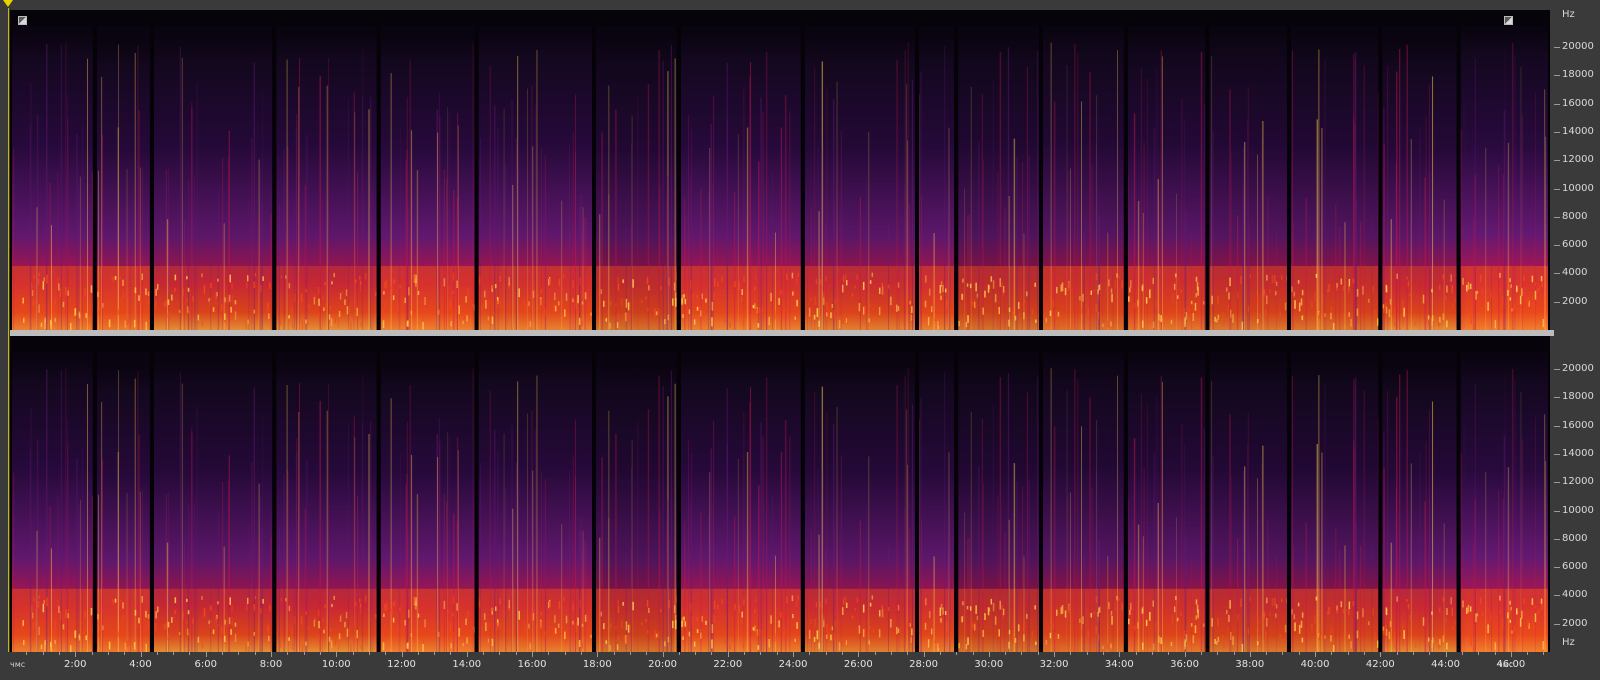 The width and height of the screenshot is (1600, 680). Describe the element at coordinates (1508, 20) in the screenshot. I see `channel-collapse-right-icon` at that location.